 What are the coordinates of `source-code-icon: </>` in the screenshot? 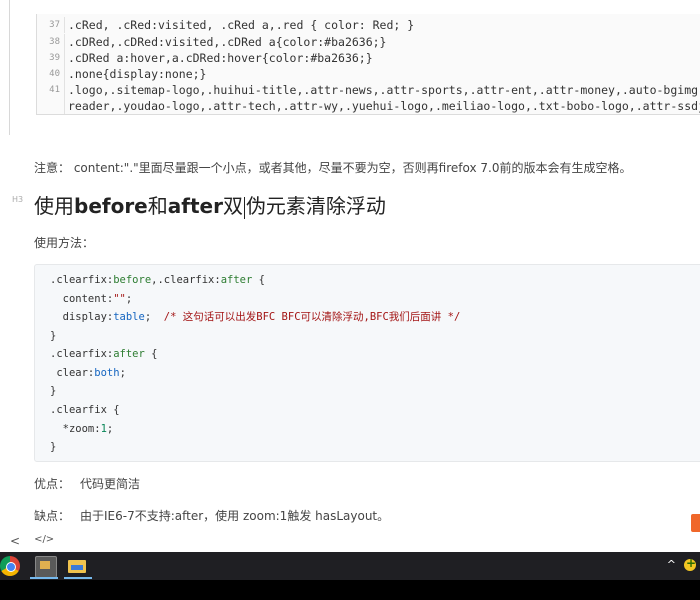 It's located at (44, 541).